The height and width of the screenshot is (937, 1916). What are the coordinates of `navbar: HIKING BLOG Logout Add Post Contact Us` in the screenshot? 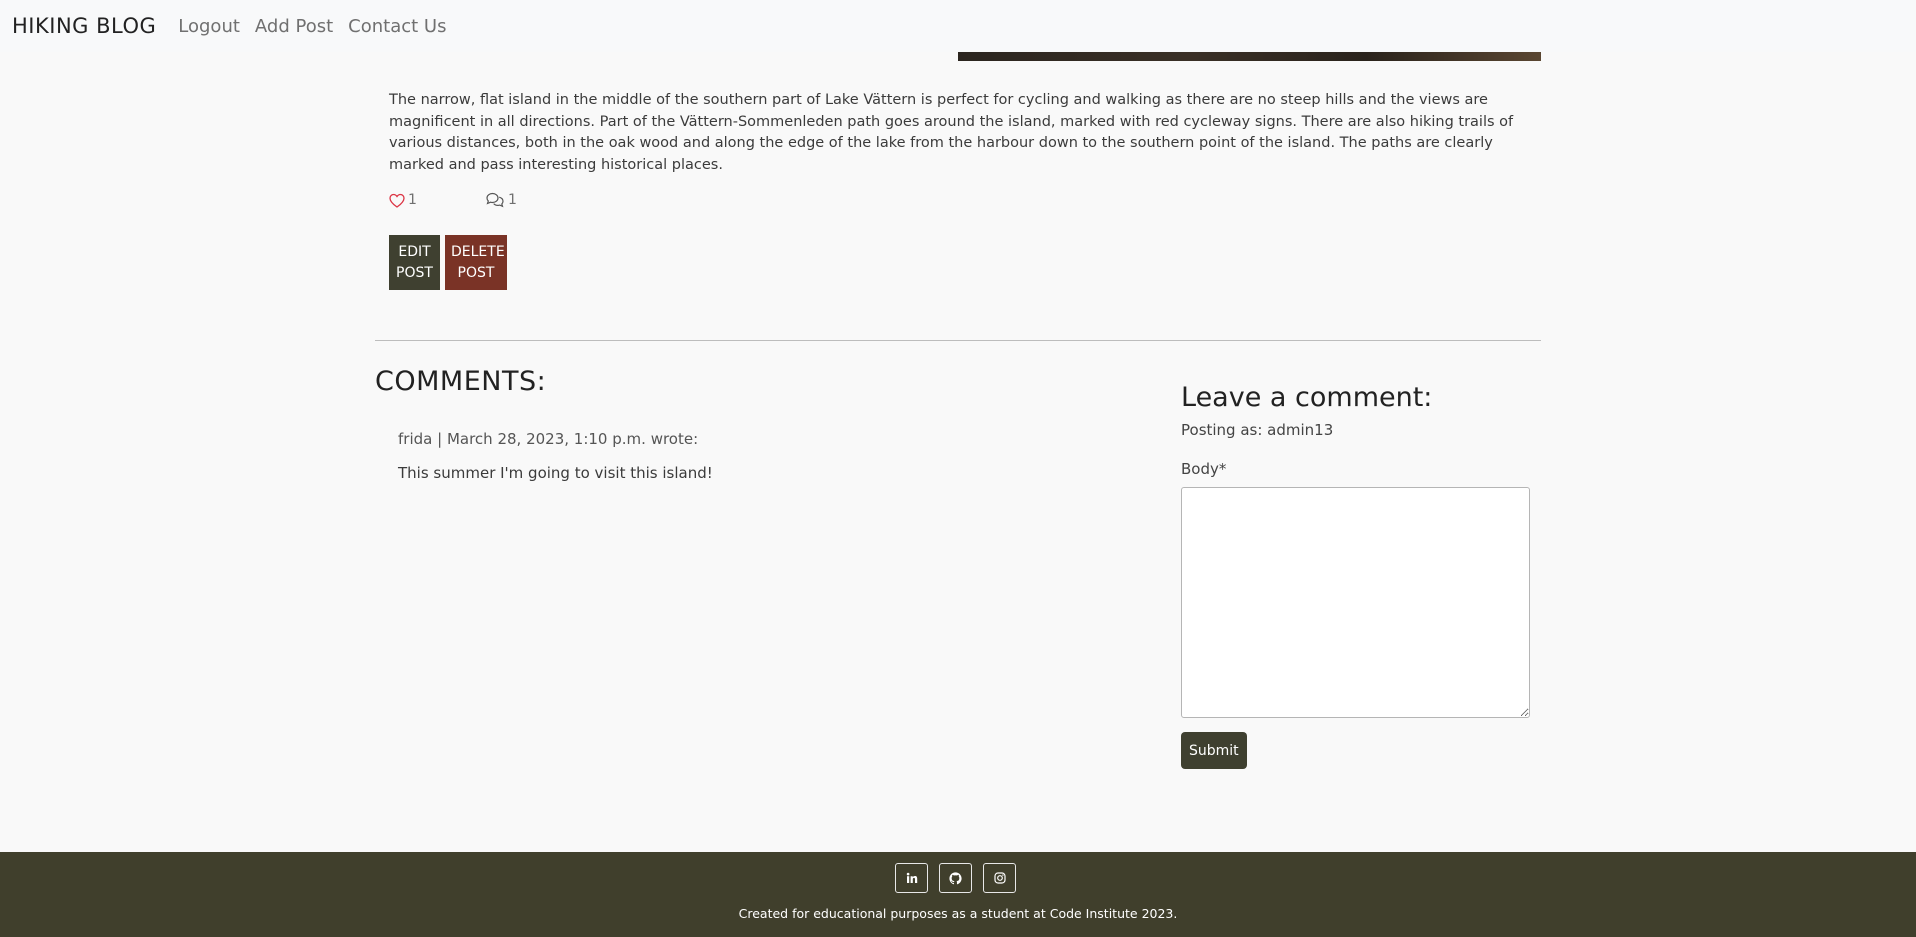 It's located at (958, 26).